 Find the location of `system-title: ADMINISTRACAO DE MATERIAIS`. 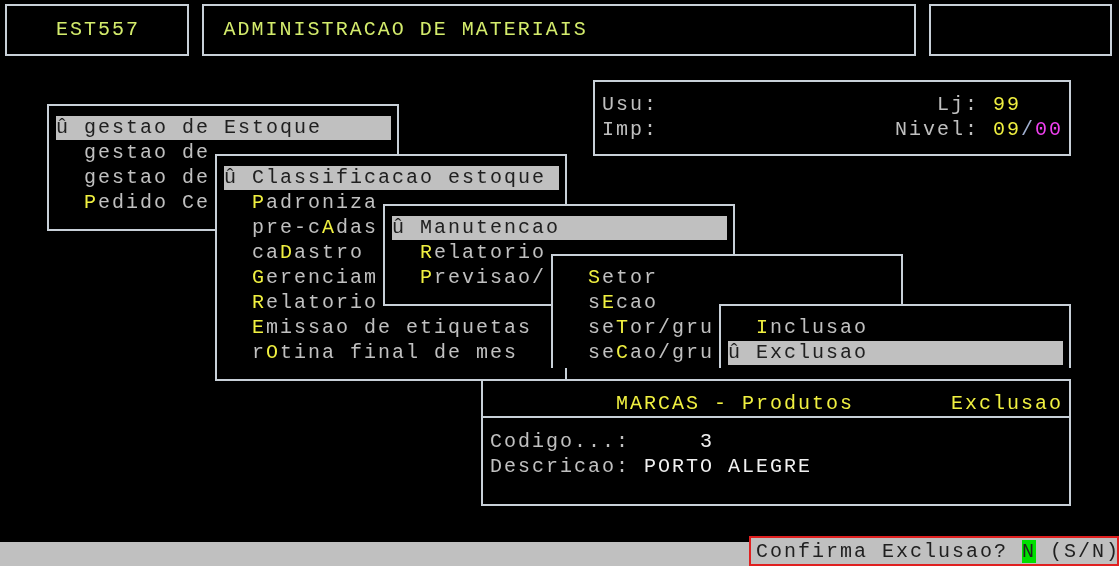

system-title: ADMINISTRACAO DE MATERIAIS is located at coordinates (558, 30).